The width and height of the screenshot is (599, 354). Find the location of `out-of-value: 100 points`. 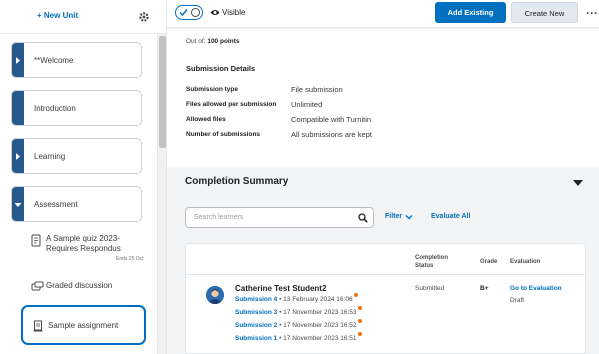

out-of-value: 100 points is located at coordinates (223, 41).